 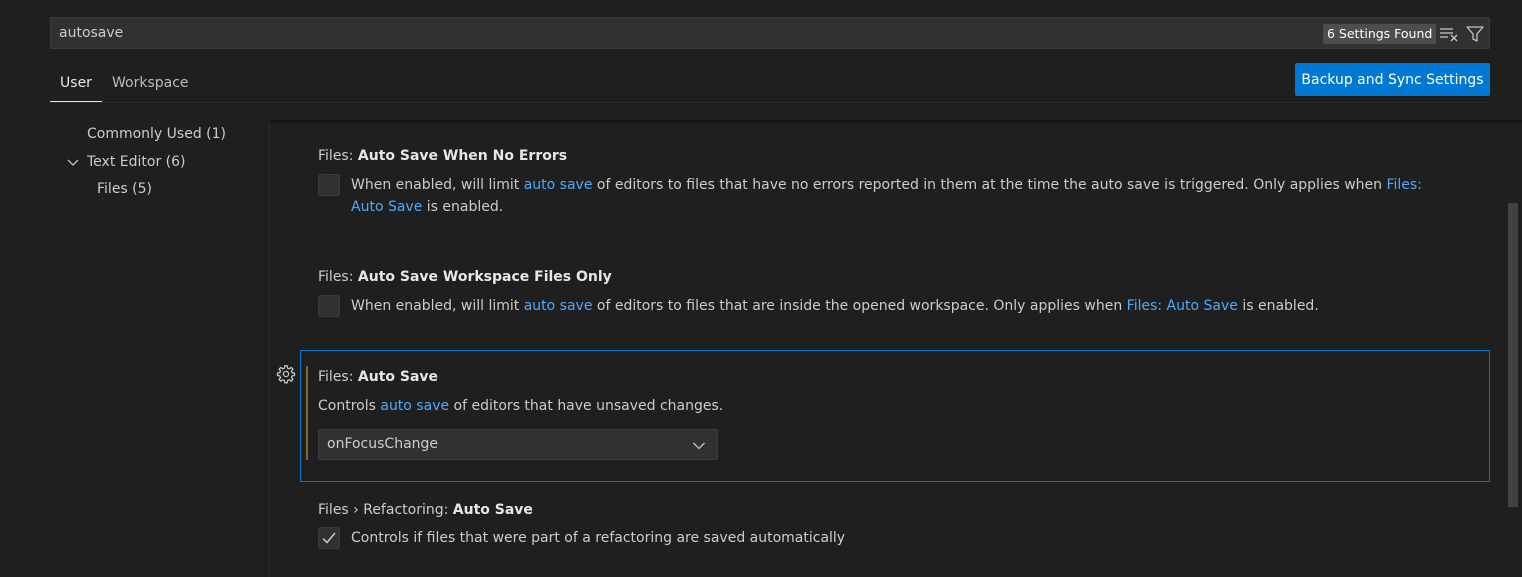 What do you see at coordinates (1475, 34) in the screenshot?
I see `funnel-filter-icon` at bounding box center [1475, 34].